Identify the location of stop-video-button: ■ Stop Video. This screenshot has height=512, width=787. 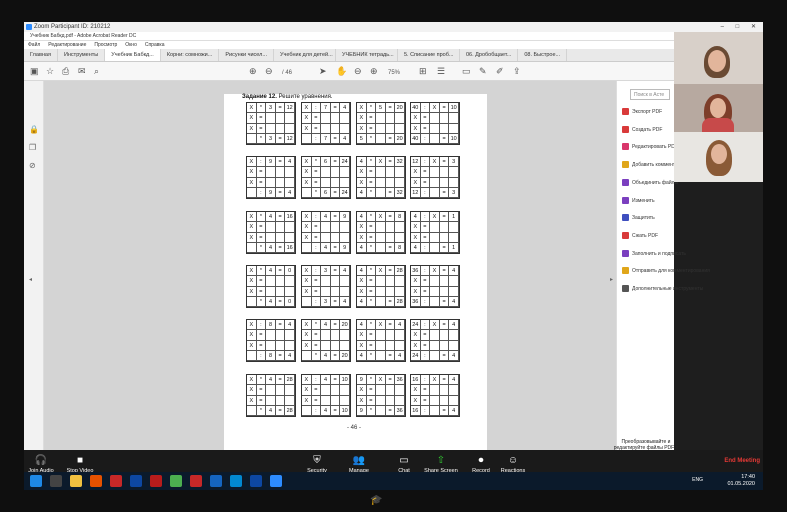
(80, 464).